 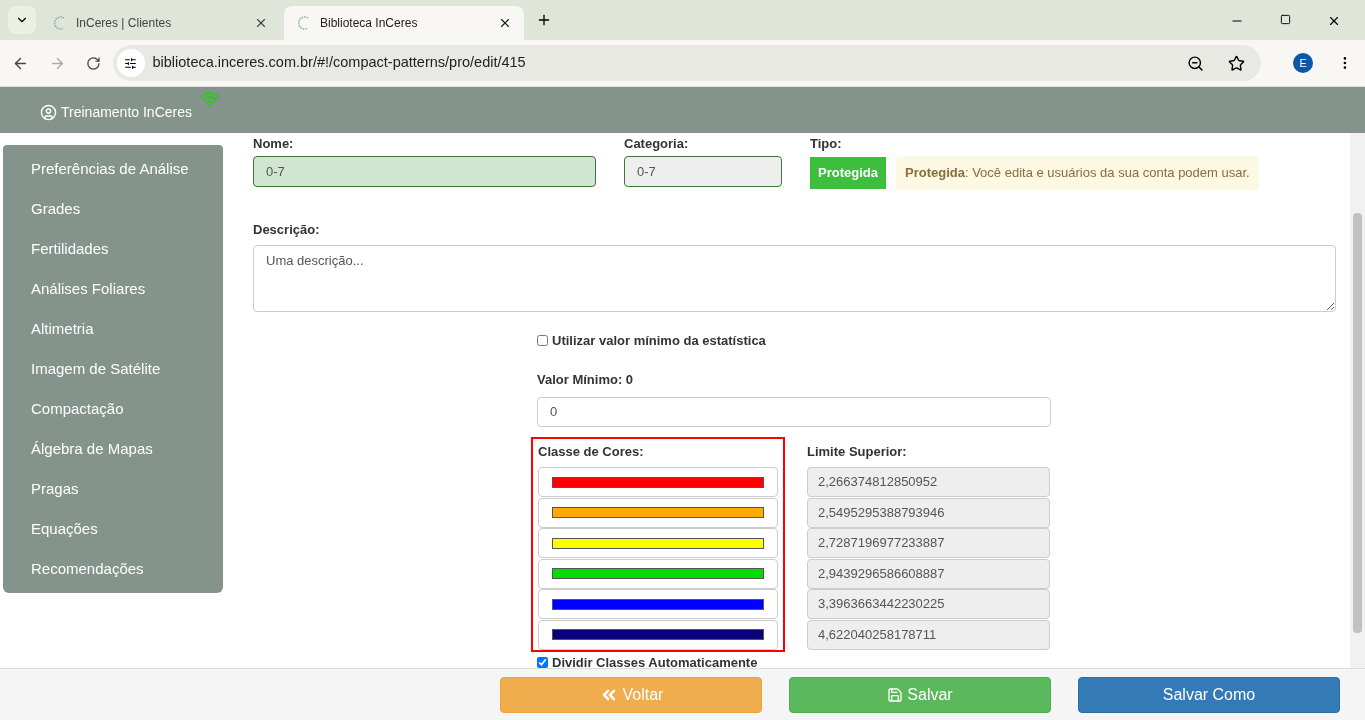 I want to click on field-label: Nome:, so click(x=274, y=144).